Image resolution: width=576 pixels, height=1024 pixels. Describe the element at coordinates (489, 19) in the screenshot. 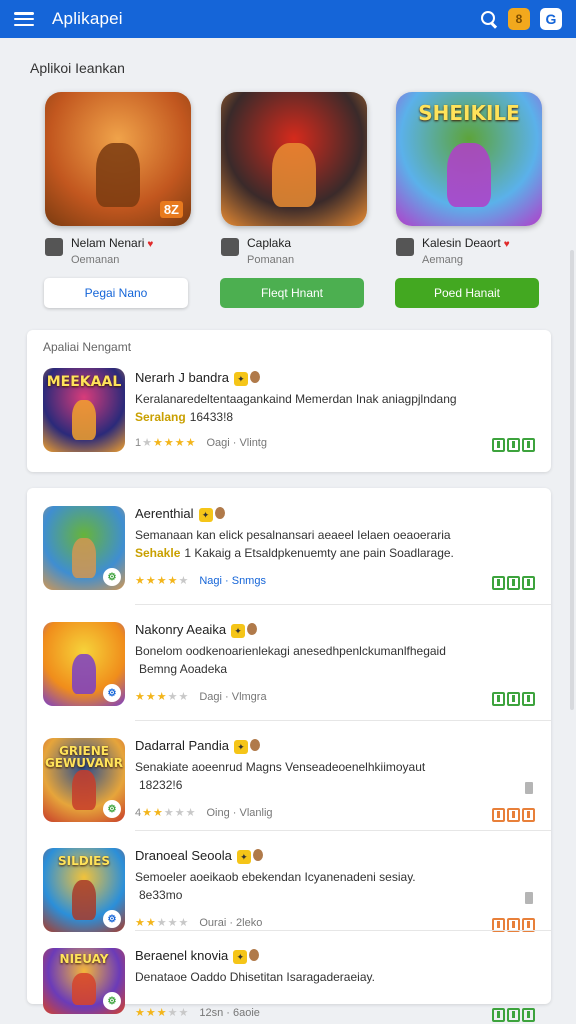

I see `search-icon` at that location.